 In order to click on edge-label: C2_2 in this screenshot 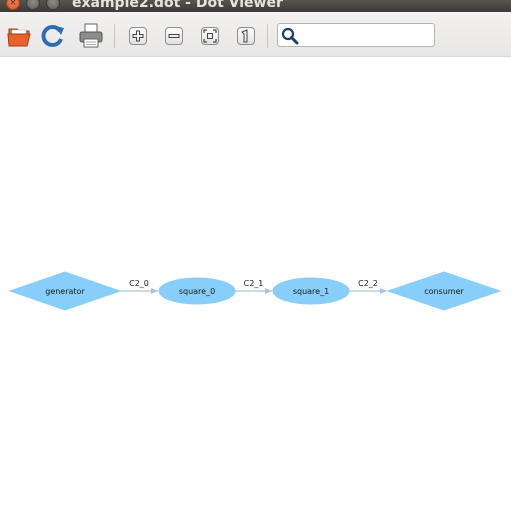, I will do `click(368, 283)`.